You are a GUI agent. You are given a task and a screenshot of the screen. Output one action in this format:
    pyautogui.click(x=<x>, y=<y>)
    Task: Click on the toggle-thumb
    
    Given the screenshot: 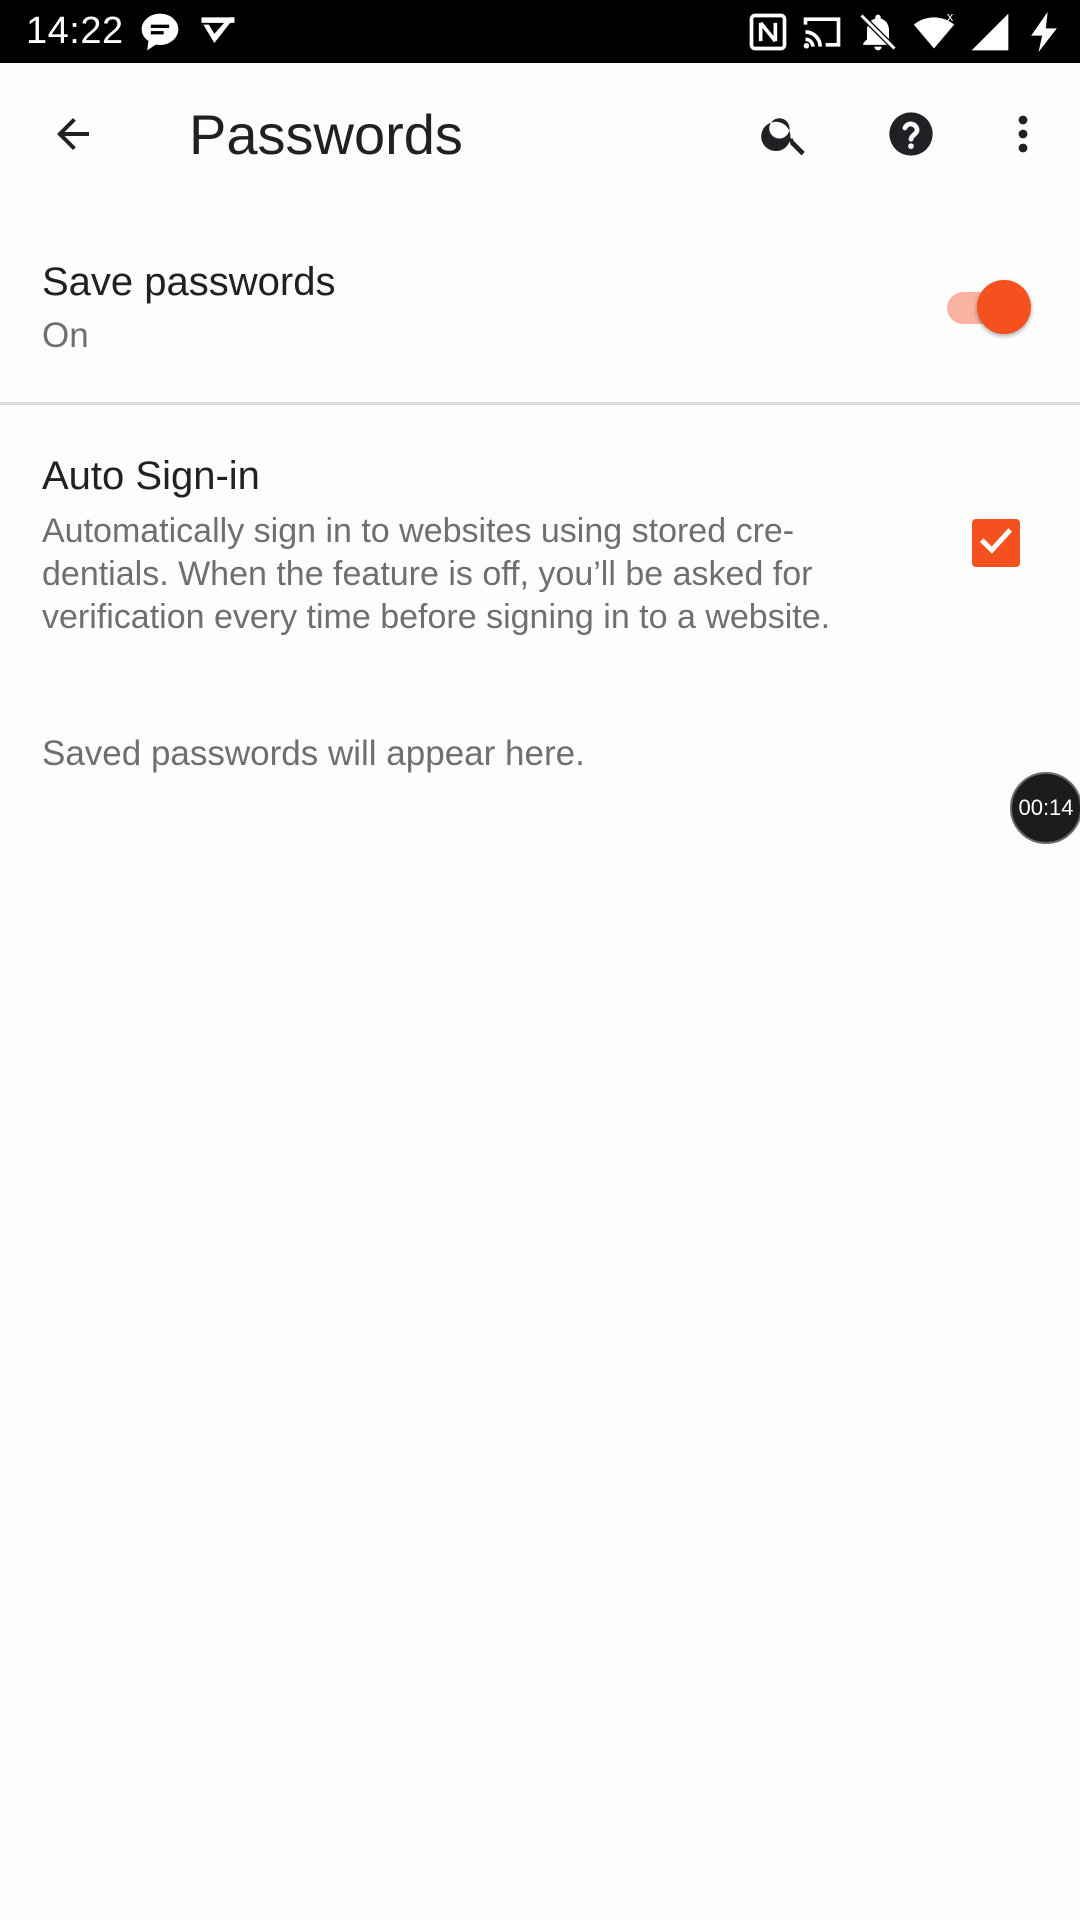 What is the action you would take?
    pyautogui.click(x=1004, y=307)
    